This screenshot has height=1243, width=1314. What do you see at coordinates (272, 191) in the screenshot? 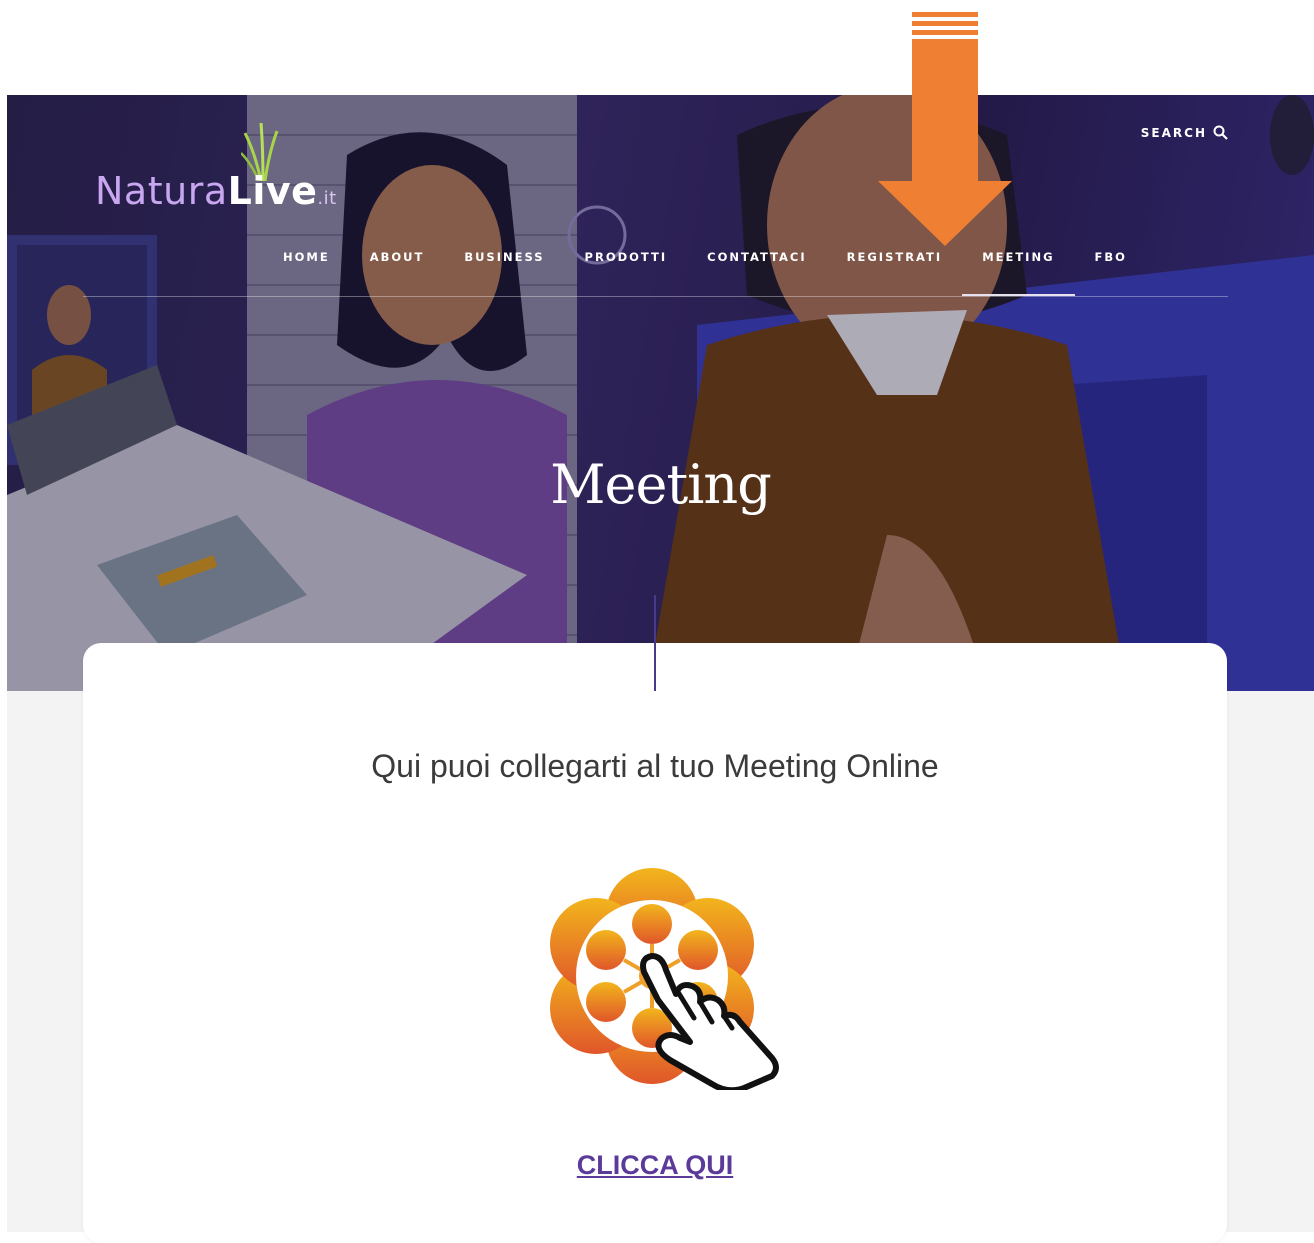
I see `logo-text-live: Live` at bounding box center [272, 191].